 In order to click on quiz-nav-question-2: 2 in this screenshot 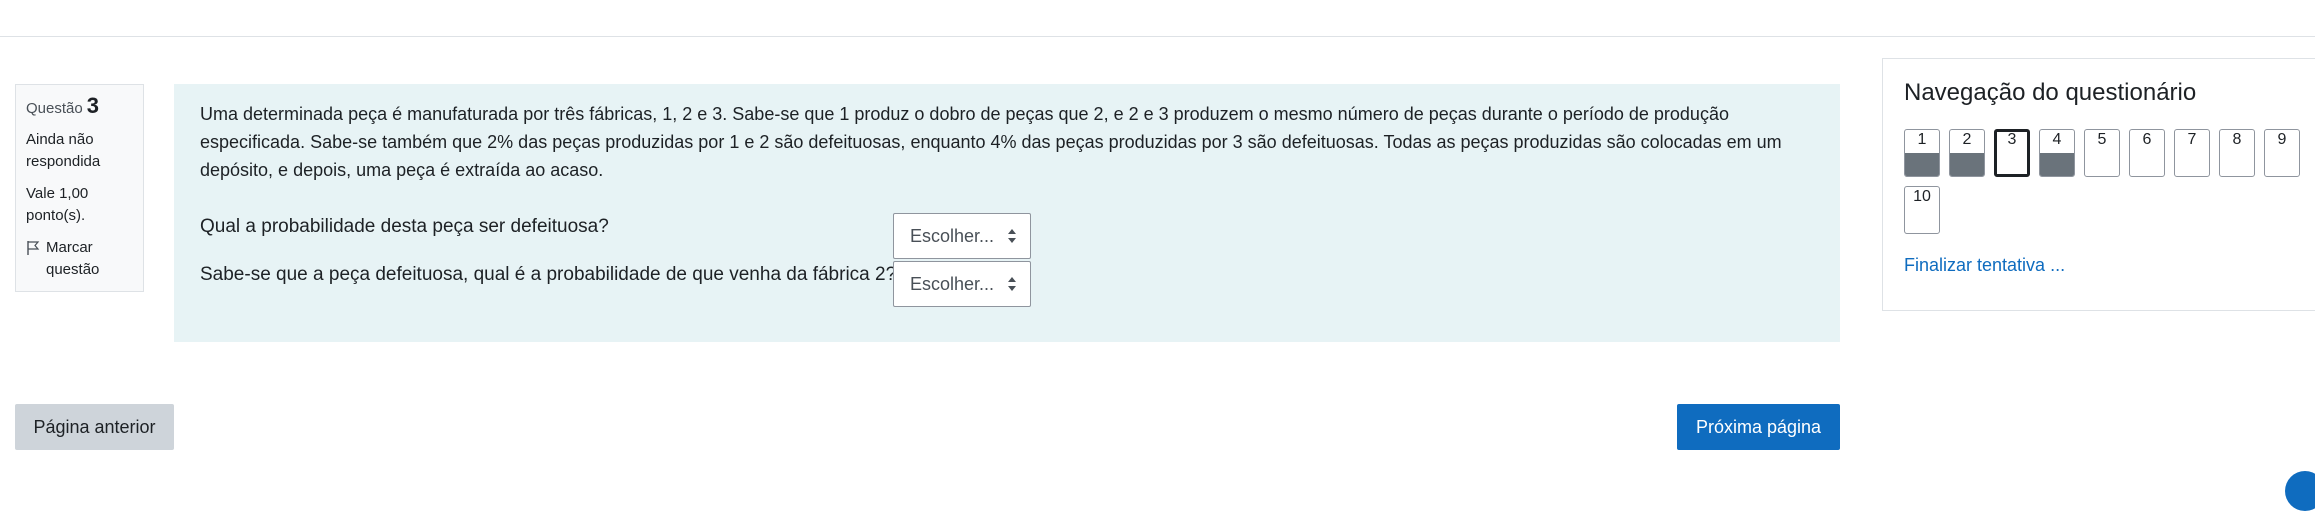, I will do `click(1967, 153)`.